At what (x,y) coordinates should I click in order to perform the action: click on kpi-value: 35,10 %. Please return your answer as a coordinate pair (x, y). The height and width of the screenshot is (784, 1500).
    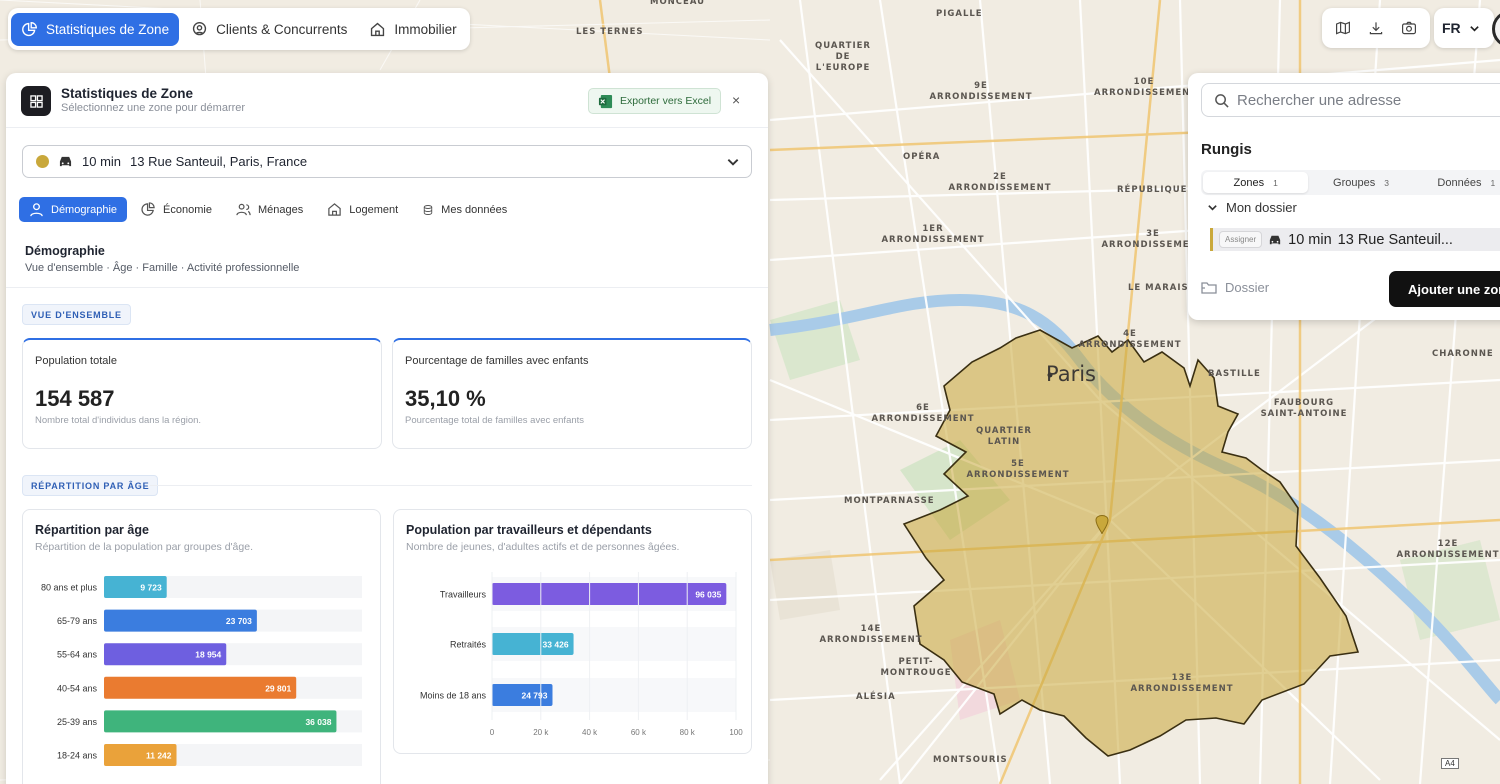
    Looking at the image, I should click on (445, 398).